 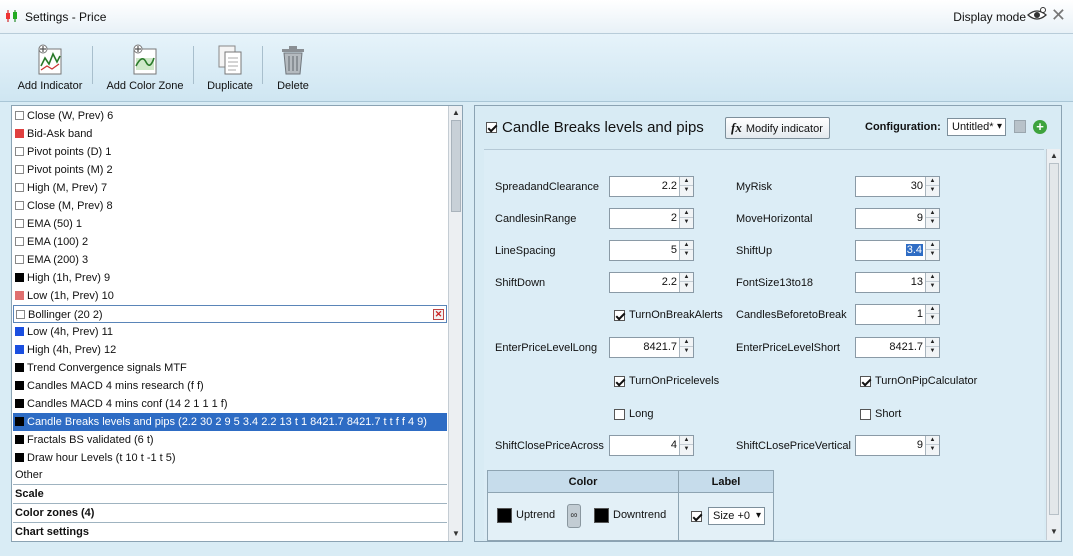 What do you see at coordinates (455, 323) in the screenshot?
I see `list-scrollbar: ▲ ▼` at bounding box center [455, 323].